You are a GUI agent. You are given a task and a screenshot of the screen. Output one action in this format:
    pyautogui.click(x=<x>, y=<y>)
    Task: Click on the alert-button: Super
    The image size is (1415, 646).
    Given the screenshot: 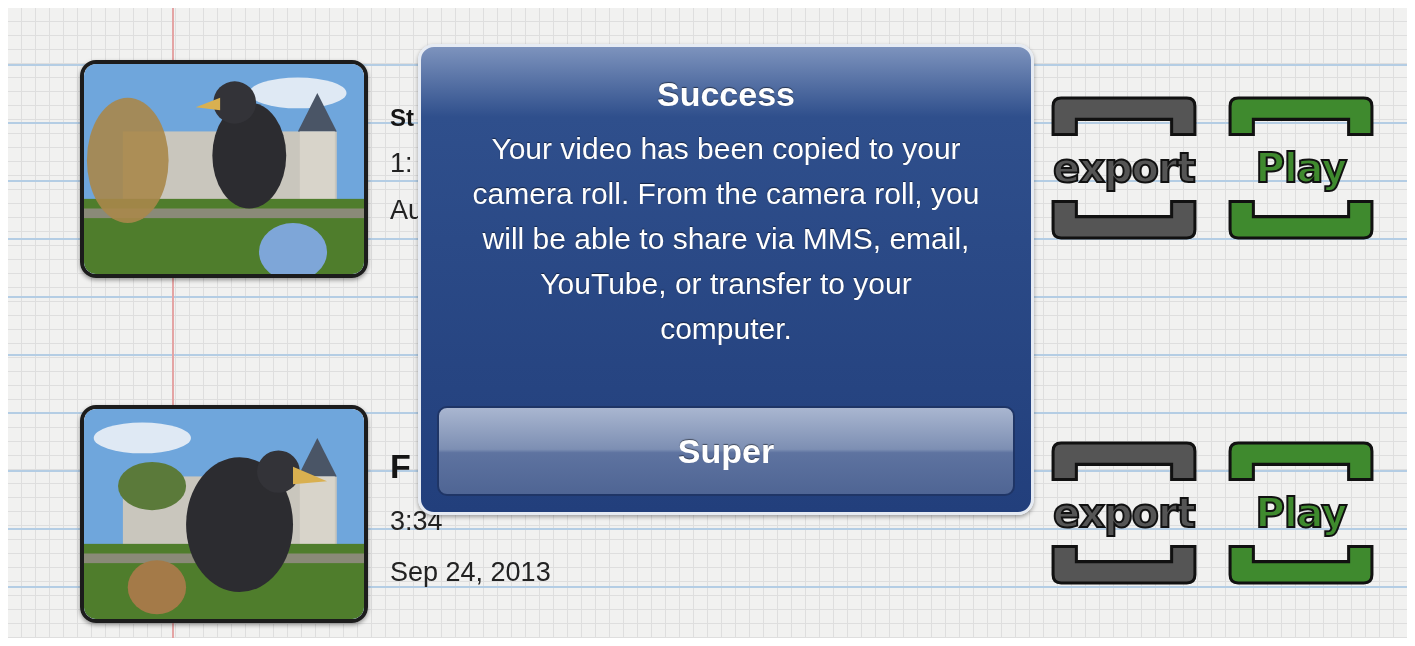 What is the action you would take?
    pyautogui.click(x=726, y=451)
    